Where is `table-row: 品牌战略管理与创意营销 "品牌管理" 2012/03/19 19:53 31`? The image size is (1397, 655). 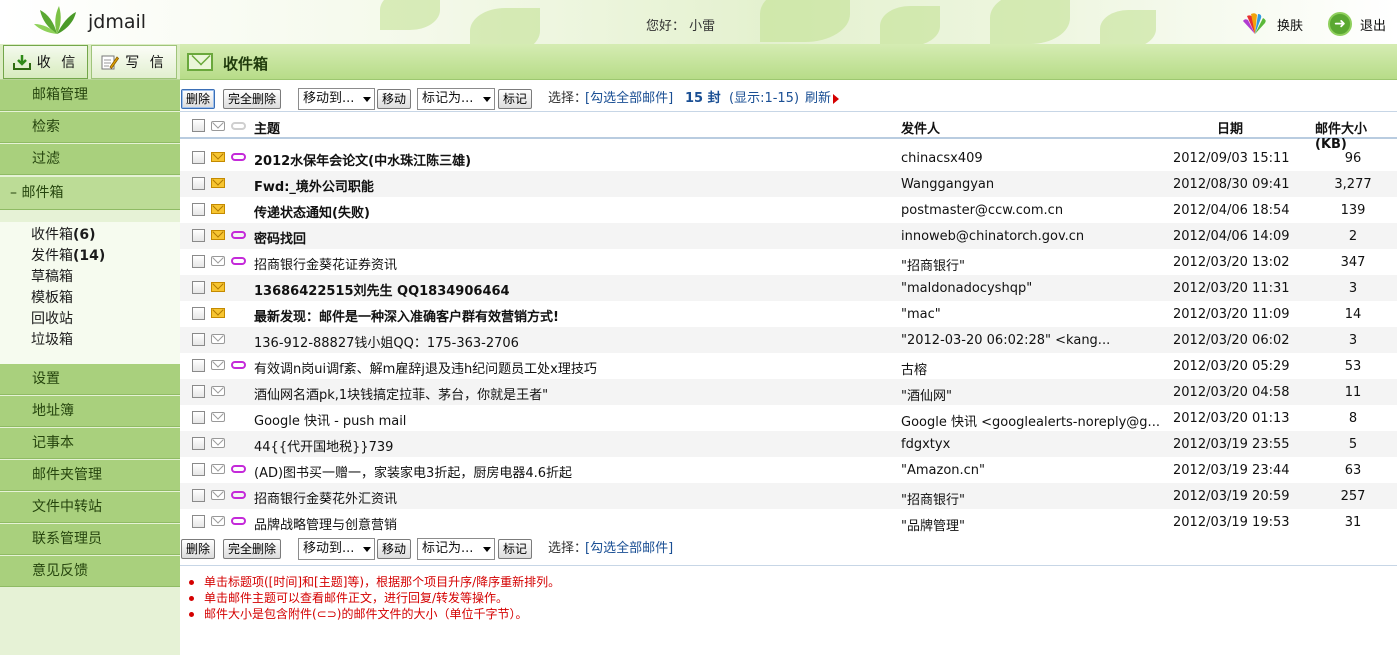 table-row: 品牌战略管理与创意营销 "品牌管理" 2012/03/19 19:53 31 is located at coordinates (788, 522).